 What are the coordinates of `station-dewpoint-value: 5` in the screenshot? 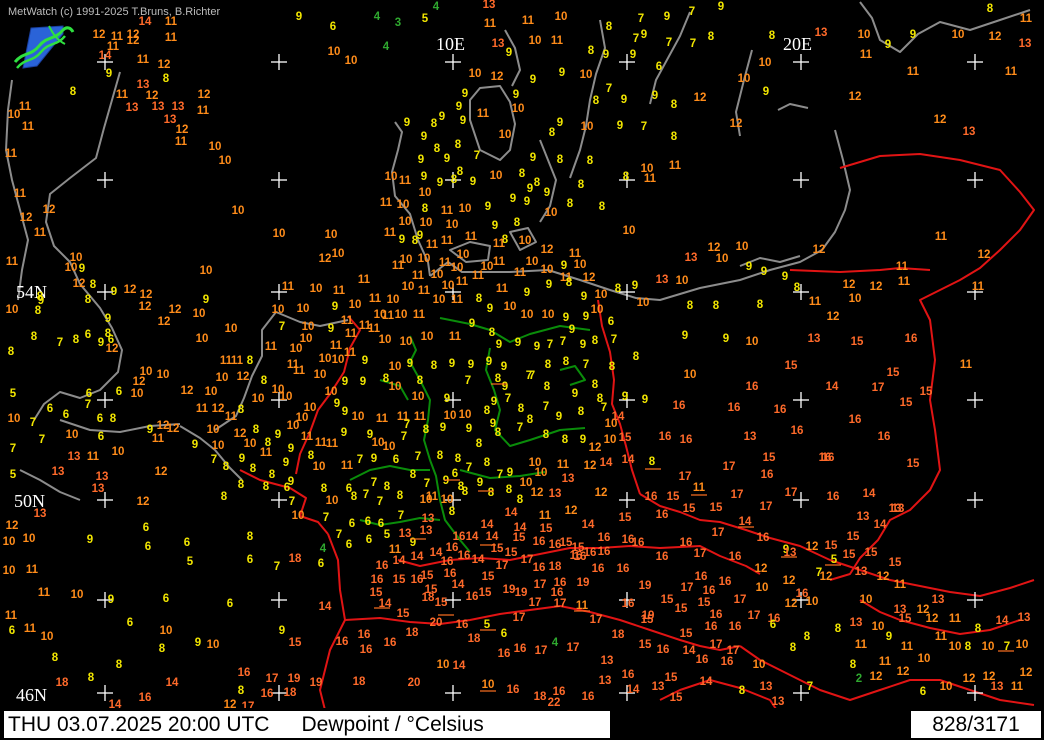 It's located at (13, 475).